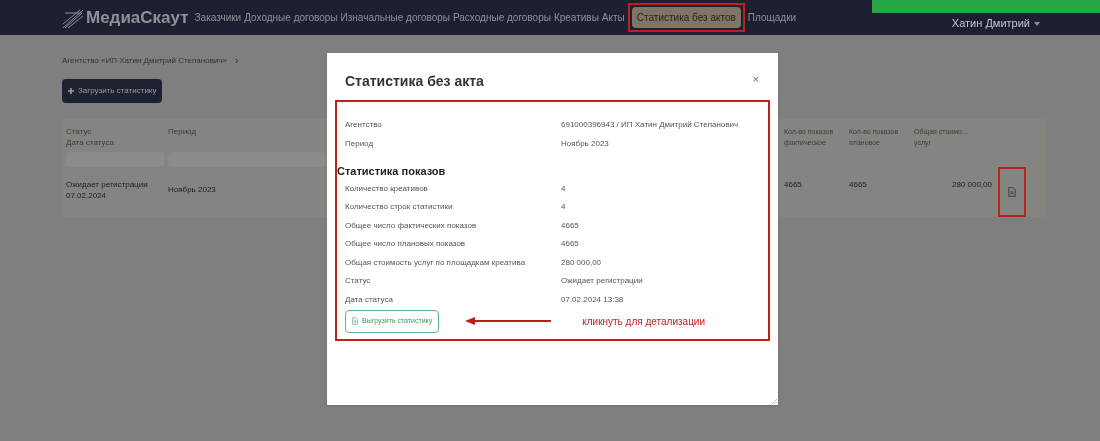 This screenshot has width=1100, height=441. I want to click on nav-link: Статистика без актов, so click(686, 17).